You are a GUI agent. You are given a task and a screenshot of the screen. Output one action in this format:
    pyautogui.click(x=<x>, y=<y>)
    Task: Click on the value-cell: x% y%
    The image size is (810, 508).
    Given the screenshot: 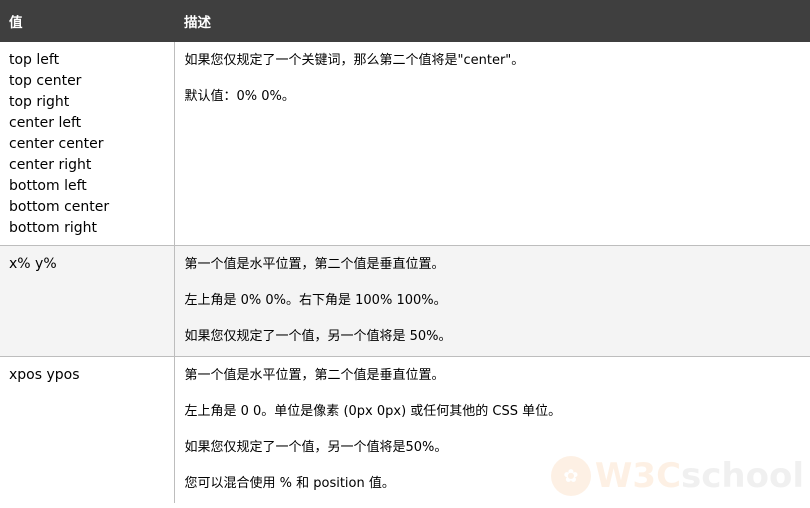 What is the action you would take?
    pyautogui.click(x=87, y=301)
    